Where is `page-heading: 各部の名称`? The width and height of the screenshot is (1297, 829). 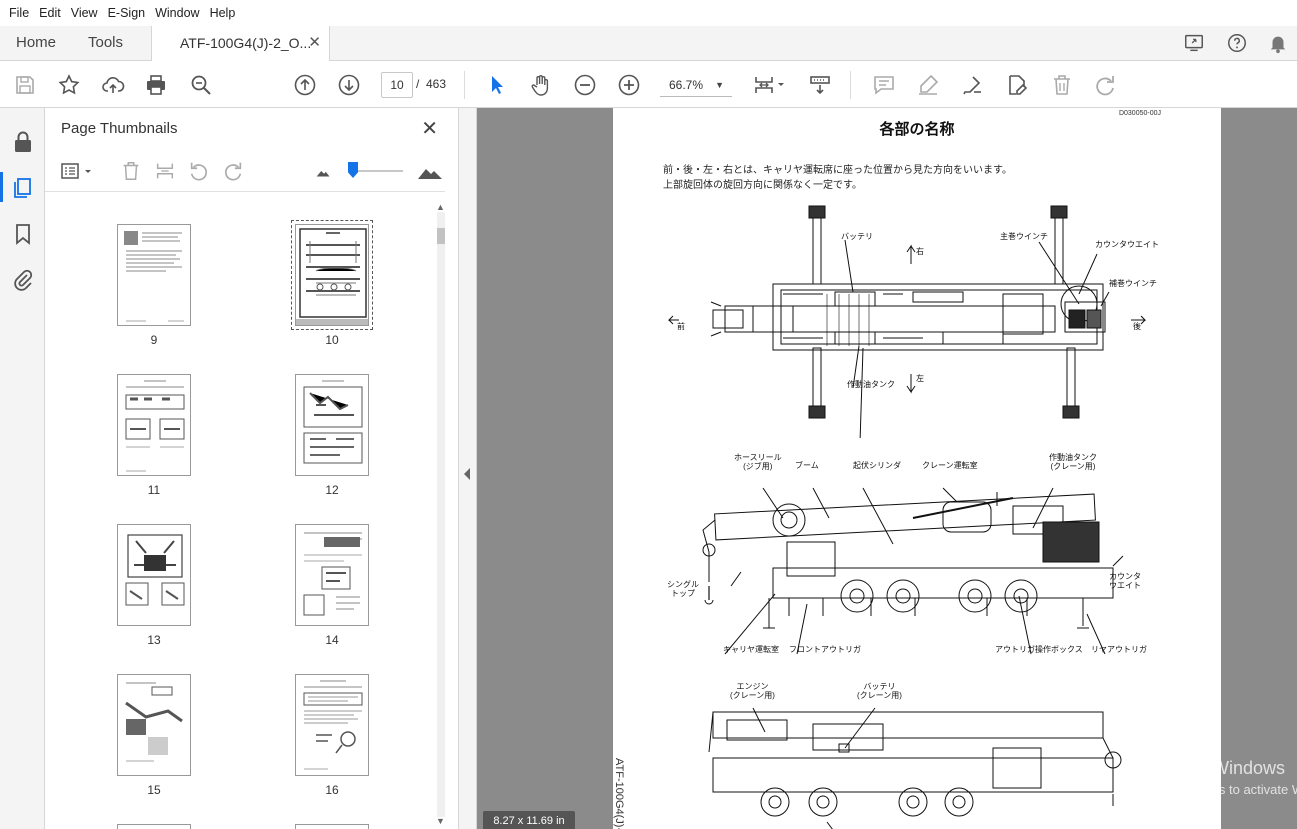
page-heading: 各部の名称 is located at coordinates (917, 129).